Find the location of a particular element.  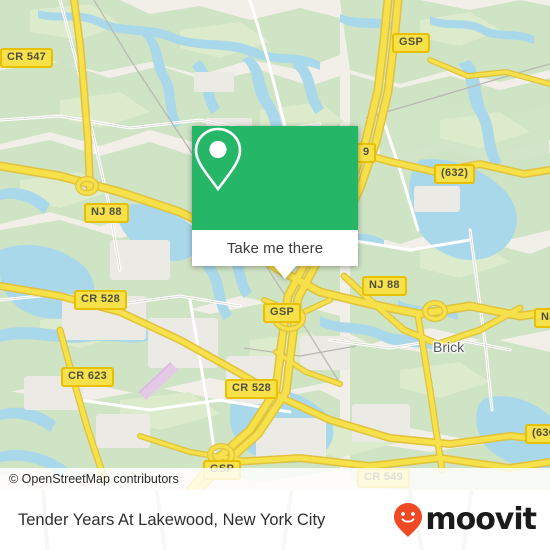

place-label-brick: Brick is located at coordinates (449, 347).